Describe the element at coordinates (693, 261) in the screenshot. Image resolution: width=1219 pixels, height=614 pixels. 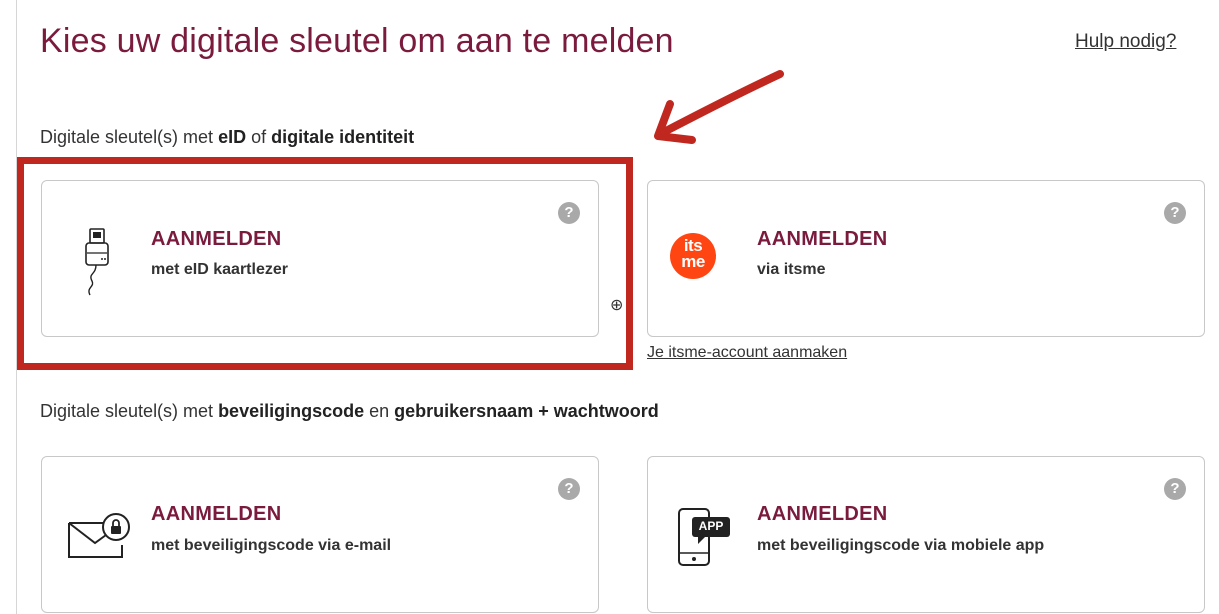
I see `itsme-logo-text-me: me` at that location.